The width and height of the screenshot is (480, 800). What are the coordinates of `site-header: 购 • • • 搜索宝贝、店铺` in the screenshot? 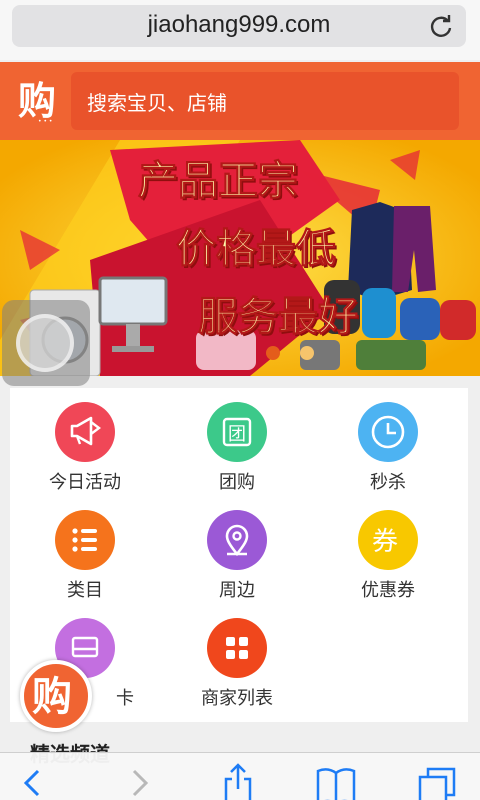 It's located at (240, 101).